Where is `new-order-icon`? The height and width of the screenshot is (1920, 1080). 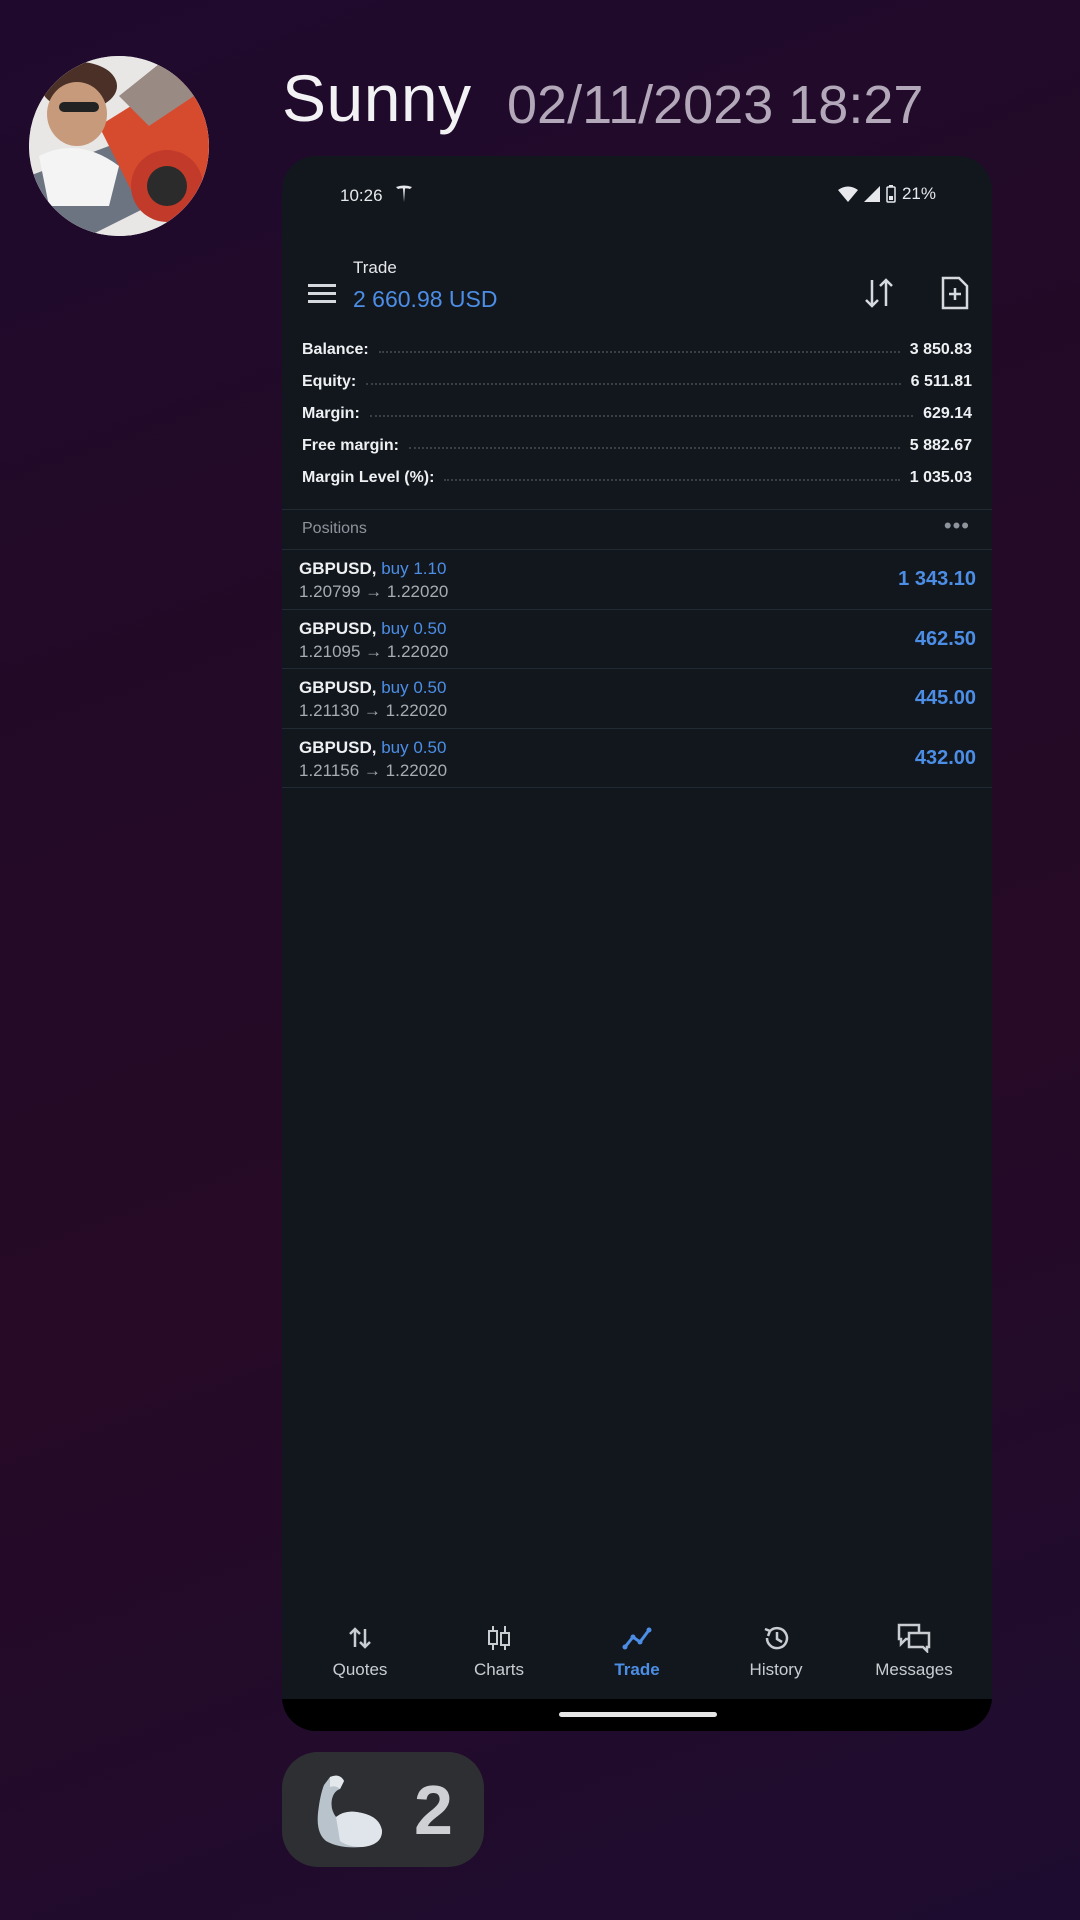 new-order-icon is located at coordinates (955, 293).